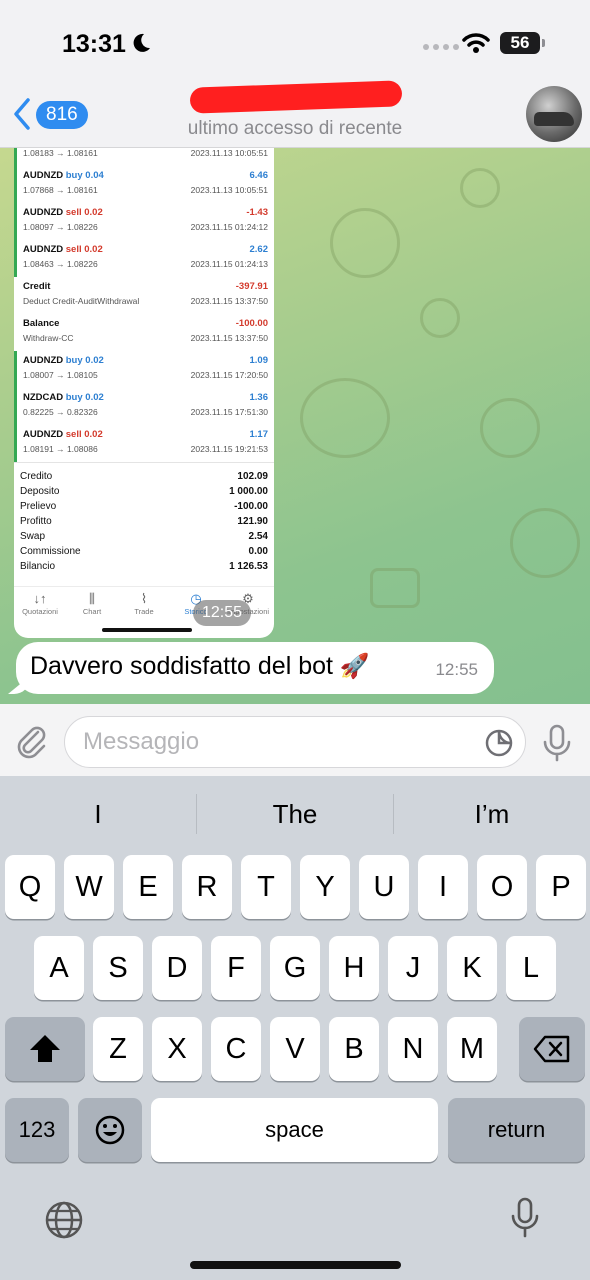  Describe the element at coordinates (147, 630) in the screenshot. I see `home-indicator` at that location.